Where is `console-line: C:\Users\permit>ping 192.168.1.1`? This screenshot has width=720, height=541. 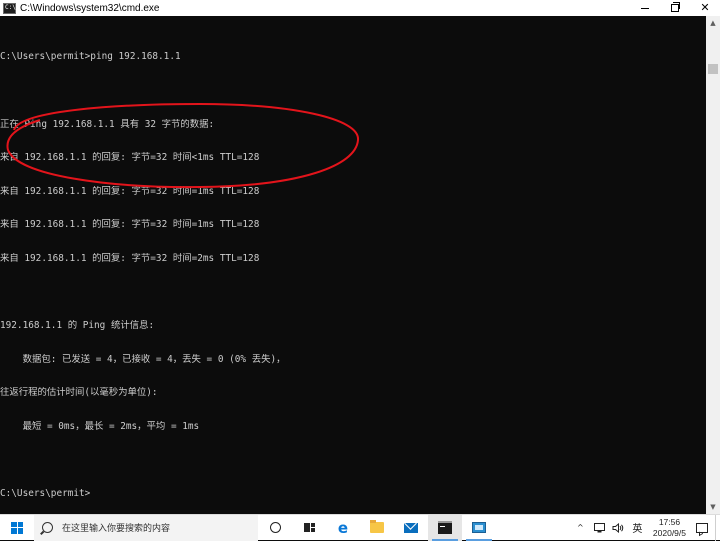 console-line: C:\Users\permit>ping 192.168.1.1 is located at coordinates (90, 57).